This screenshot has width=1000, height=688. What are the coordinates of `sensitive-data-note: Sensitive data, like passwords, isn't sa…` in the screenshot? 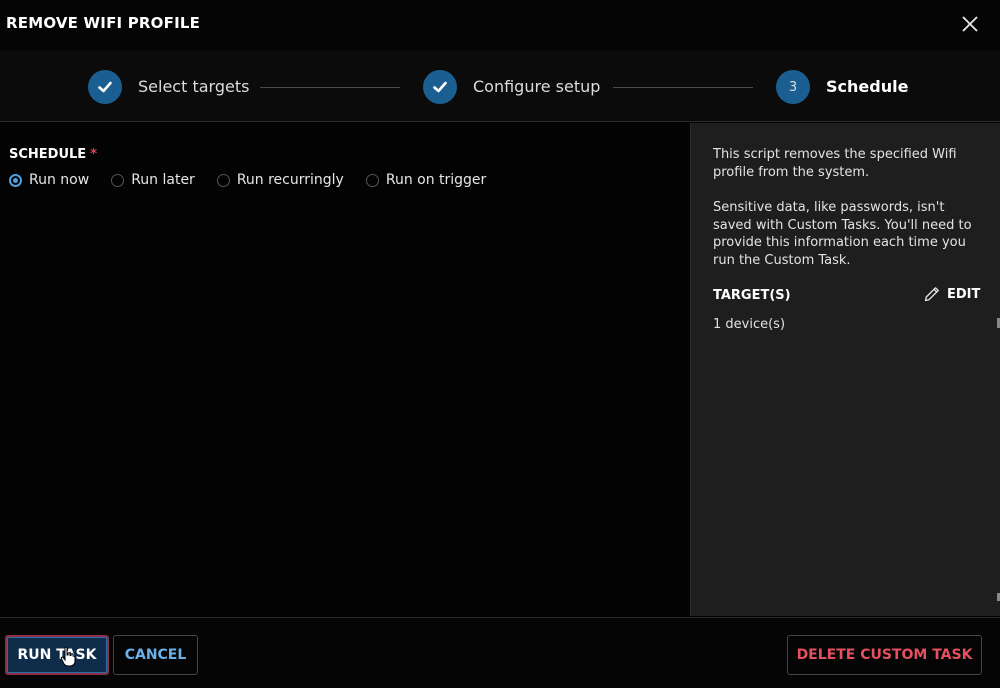 It's located at (842, 234).